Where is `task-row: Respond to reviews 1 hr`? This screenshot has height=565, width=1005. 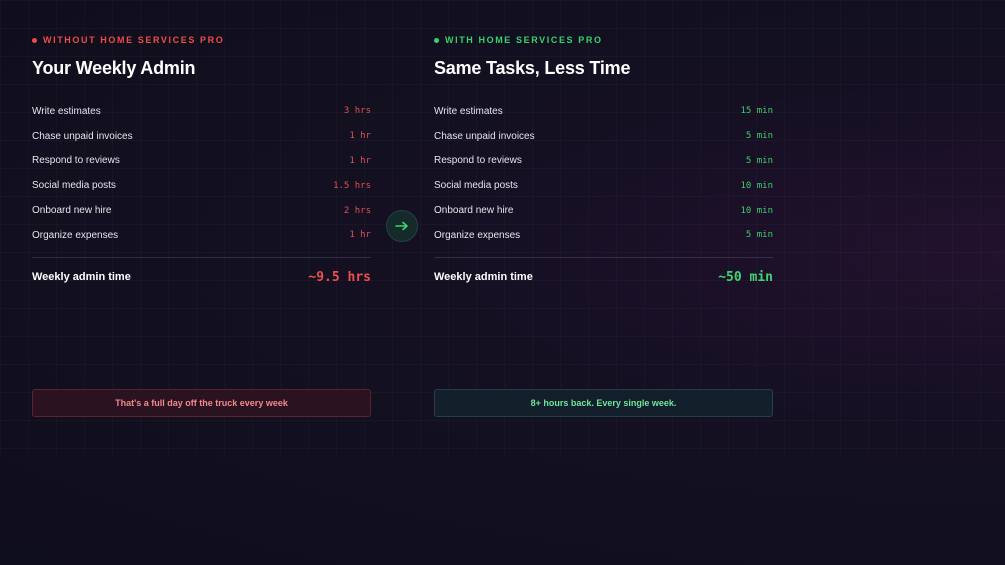
task-row: Respond to reviews 1 hr is located at coordinates (201, 161).